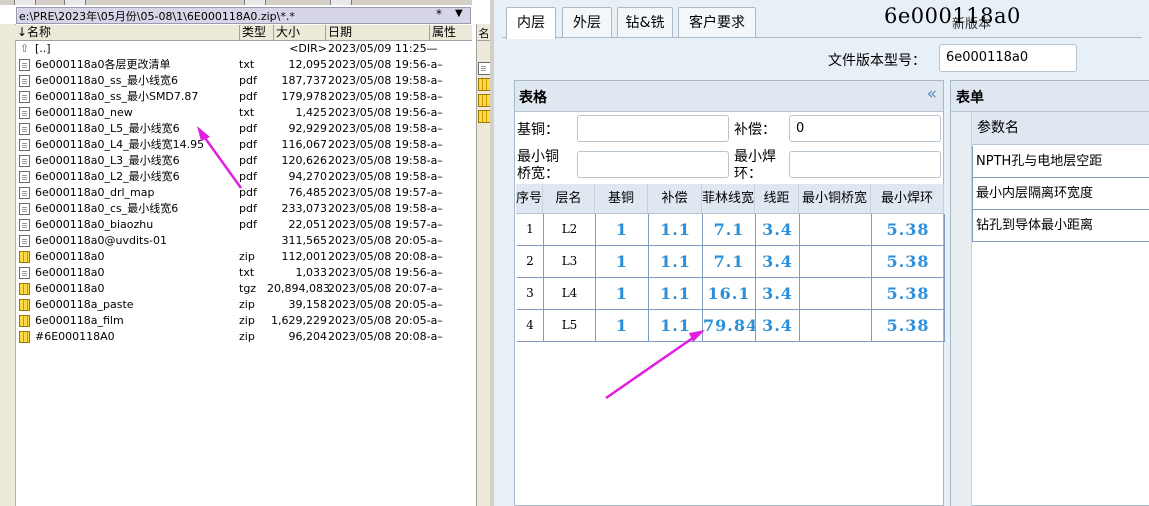 The width and height of the screenshot is (1149, 506). What do you see at coordinates (385, 208) in the screenshot?
I see `file-date: 2023/05/08 19:58-a–` at bounding box center [385, 208].